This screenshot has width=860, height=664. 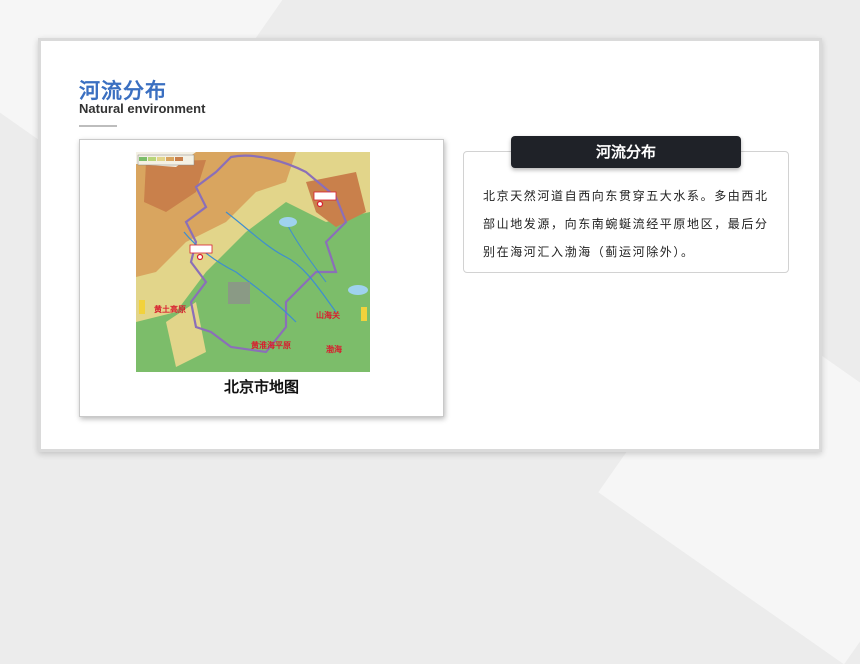 What do you see at coordinates (253, 262) in the screenshot?
I see `beijing-map-image: 黄土高原 黄淮海平原 山海关 渤海` at bounding box center [253, 262].